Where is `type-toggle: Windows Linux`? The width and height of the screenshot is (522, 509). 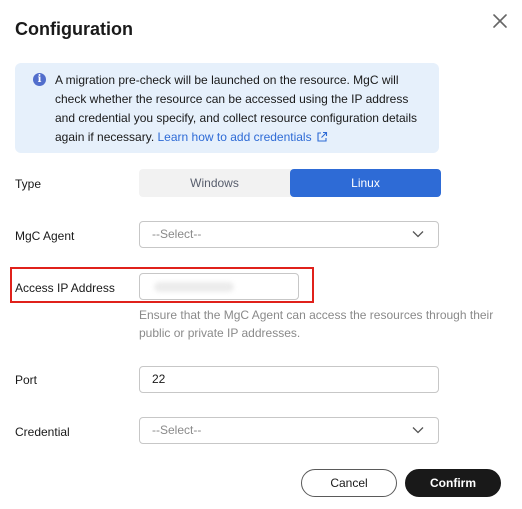
type-toggle: Windows Linux is located at coordinates (290, 183).